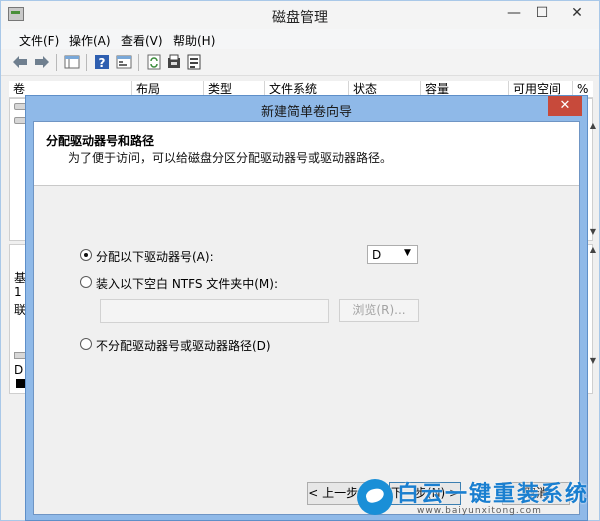 Image resolution: width=600 pixels, height=521 pixels. I want to click on export-icon, so click(174, 62).